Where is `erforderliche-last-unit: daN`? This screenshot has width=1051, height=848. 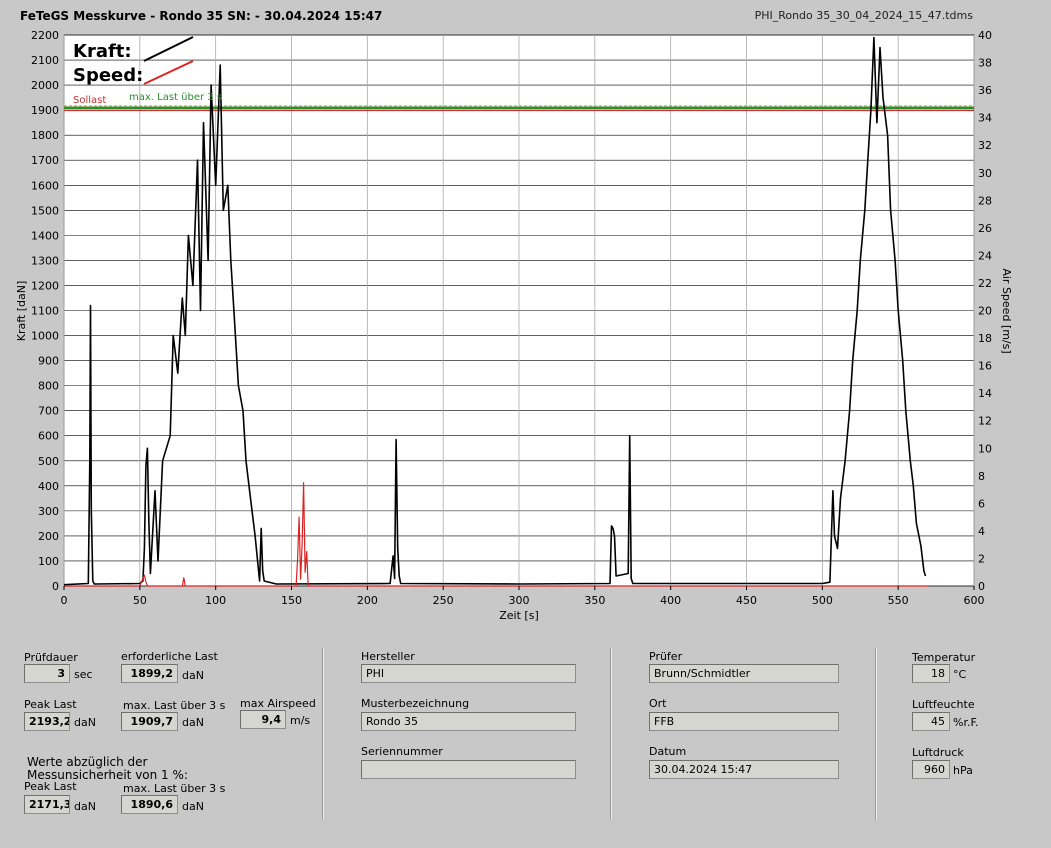
erforderliche-last-unit: daN is located at coordinates (193, 675).